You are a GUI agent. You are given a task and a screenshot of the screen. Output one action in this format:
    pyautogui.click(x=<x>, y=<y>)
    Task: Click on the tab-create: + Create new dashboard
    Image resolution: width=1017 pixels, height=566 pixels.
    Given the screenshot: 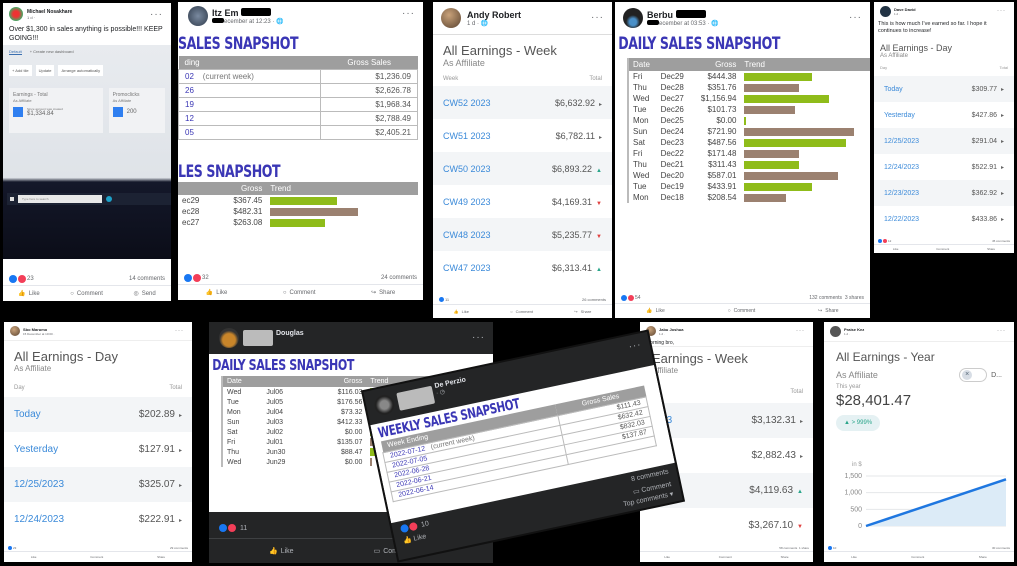 What is the action you would take?
    pyautogui.click(x=52, y=52)
    